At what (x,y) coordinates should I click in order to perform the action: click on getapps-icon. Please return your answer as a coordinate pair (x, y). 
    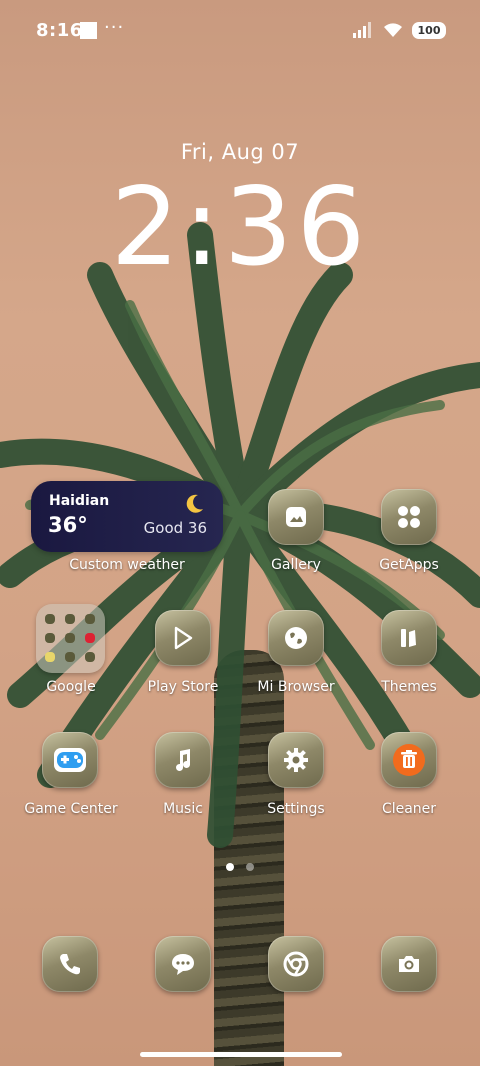
    Looking at the image, I should click on (409, 517).